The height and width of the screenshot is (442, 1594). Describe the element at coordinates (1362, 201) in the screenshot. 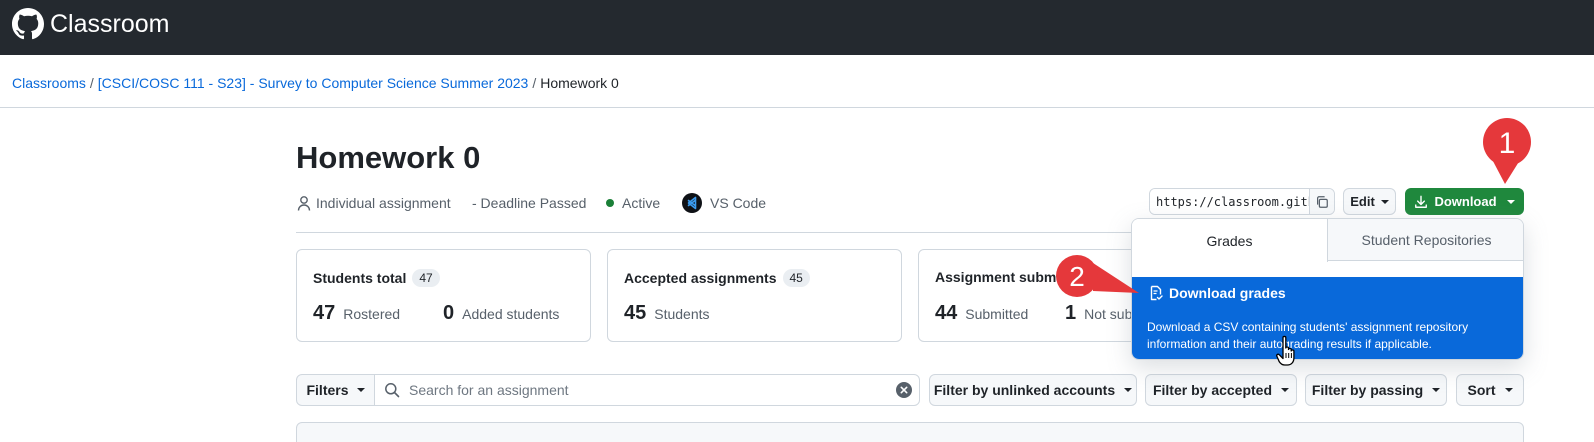

I see `edit-button-label: Edit` at that location.